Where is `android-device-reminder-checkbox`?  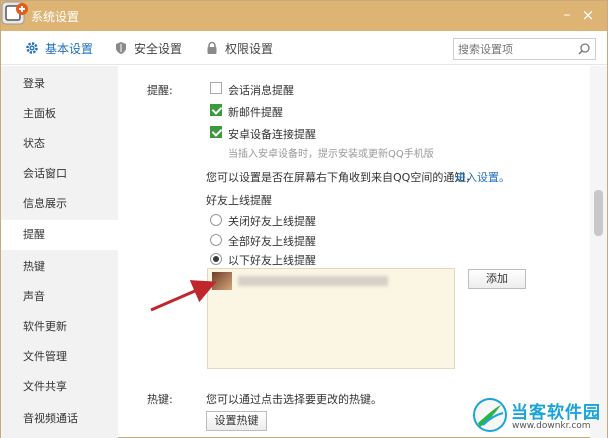
android-device-reminder-checkbox is located at coordinates (216, 132).